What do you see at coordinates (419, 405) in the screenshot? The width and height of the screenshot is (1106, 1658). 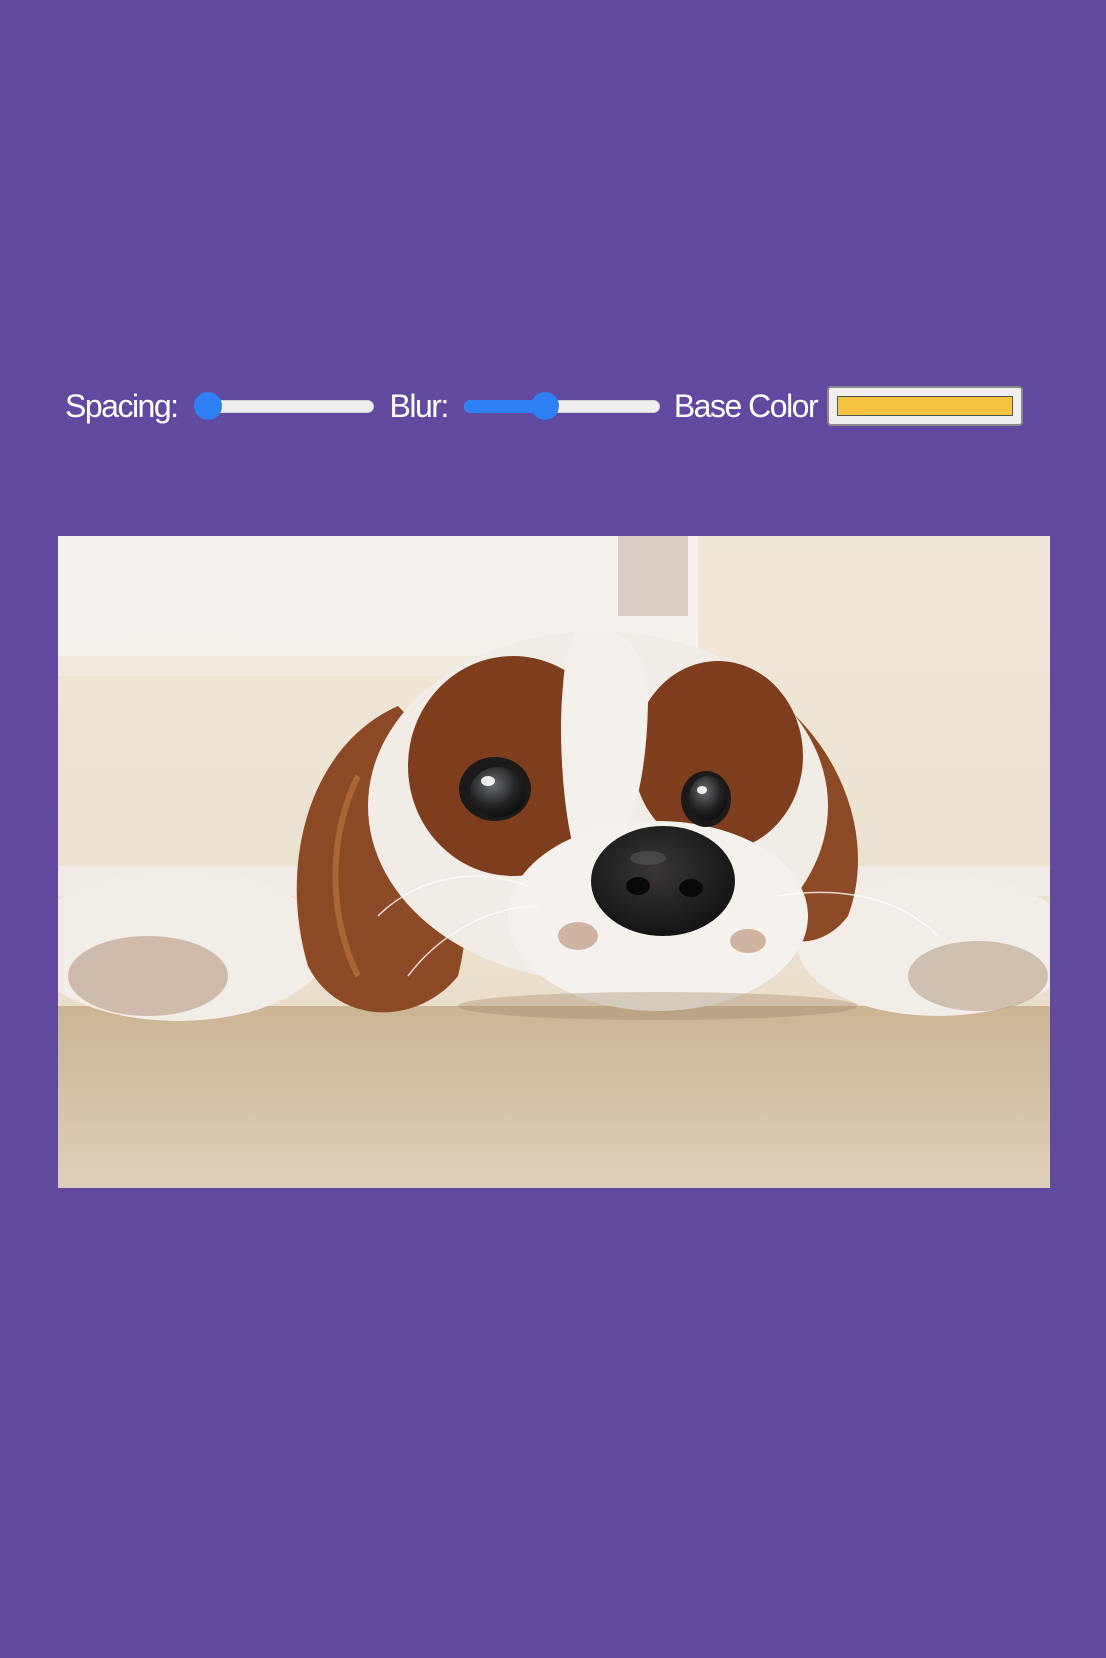 I see `blur-label: Blur:` at bounding box center [419, 405].